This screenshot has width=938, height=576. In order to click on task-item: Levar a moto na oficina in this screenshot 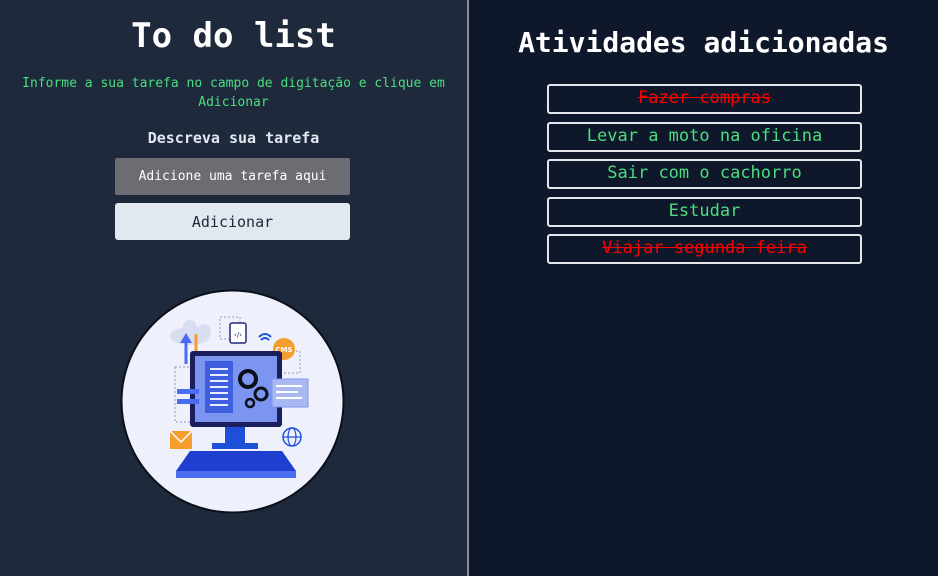, I will do `click(704, 136)`.